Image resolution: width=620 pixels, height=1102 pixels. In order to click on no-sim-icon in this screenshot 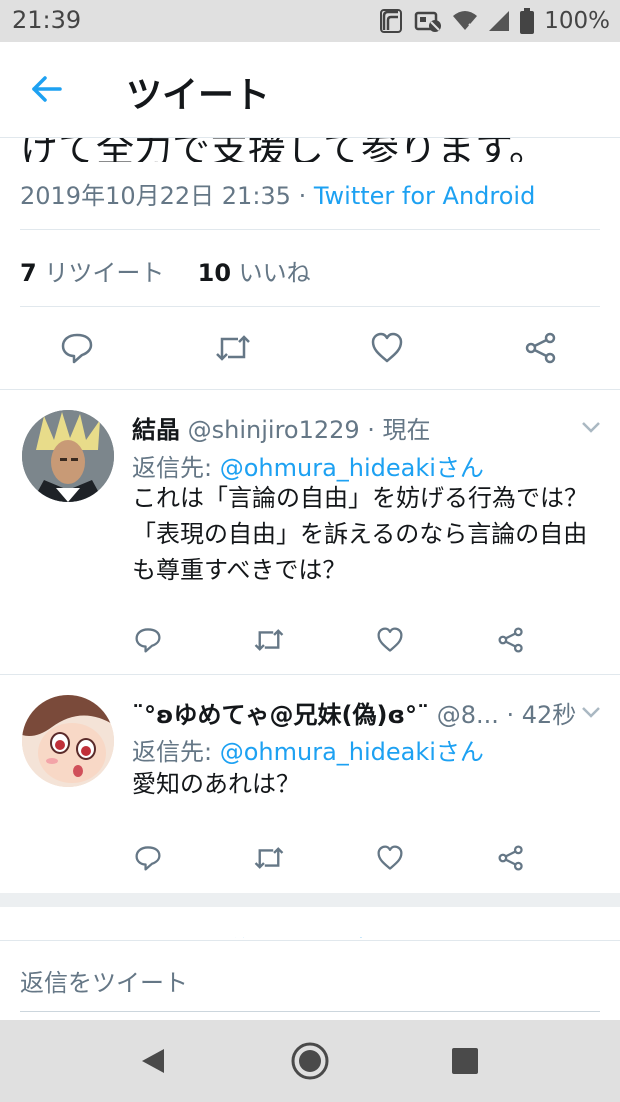, I will do `click(428, 21)`.